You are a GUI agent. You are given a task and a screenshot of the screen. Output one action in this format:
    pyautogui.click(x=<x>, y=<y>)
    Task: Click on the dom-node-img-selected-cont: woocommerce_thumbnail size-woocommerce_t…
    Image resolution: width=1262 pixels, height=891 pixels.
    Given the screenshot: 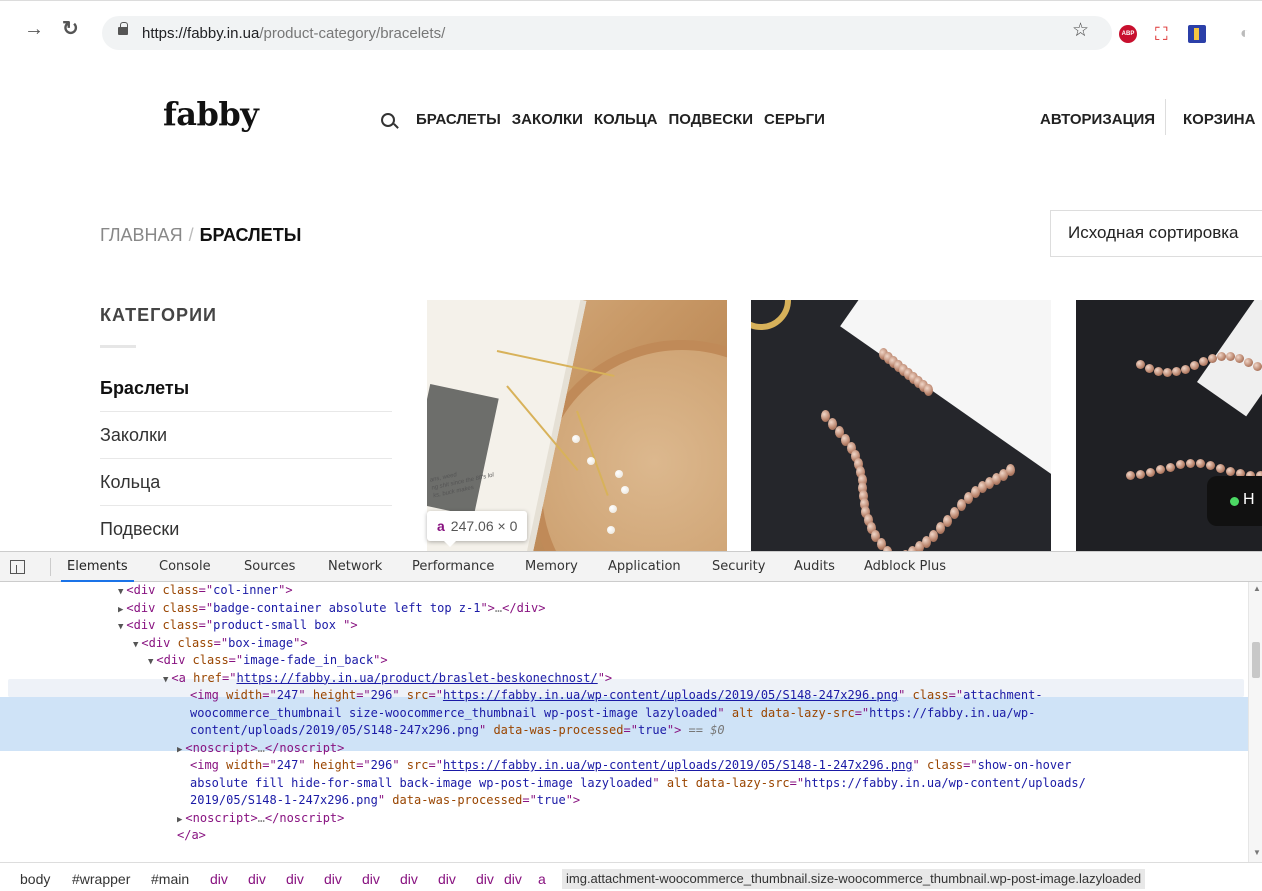 What is the action you would take?
    pyautogui.click(x=613, y=712)
    